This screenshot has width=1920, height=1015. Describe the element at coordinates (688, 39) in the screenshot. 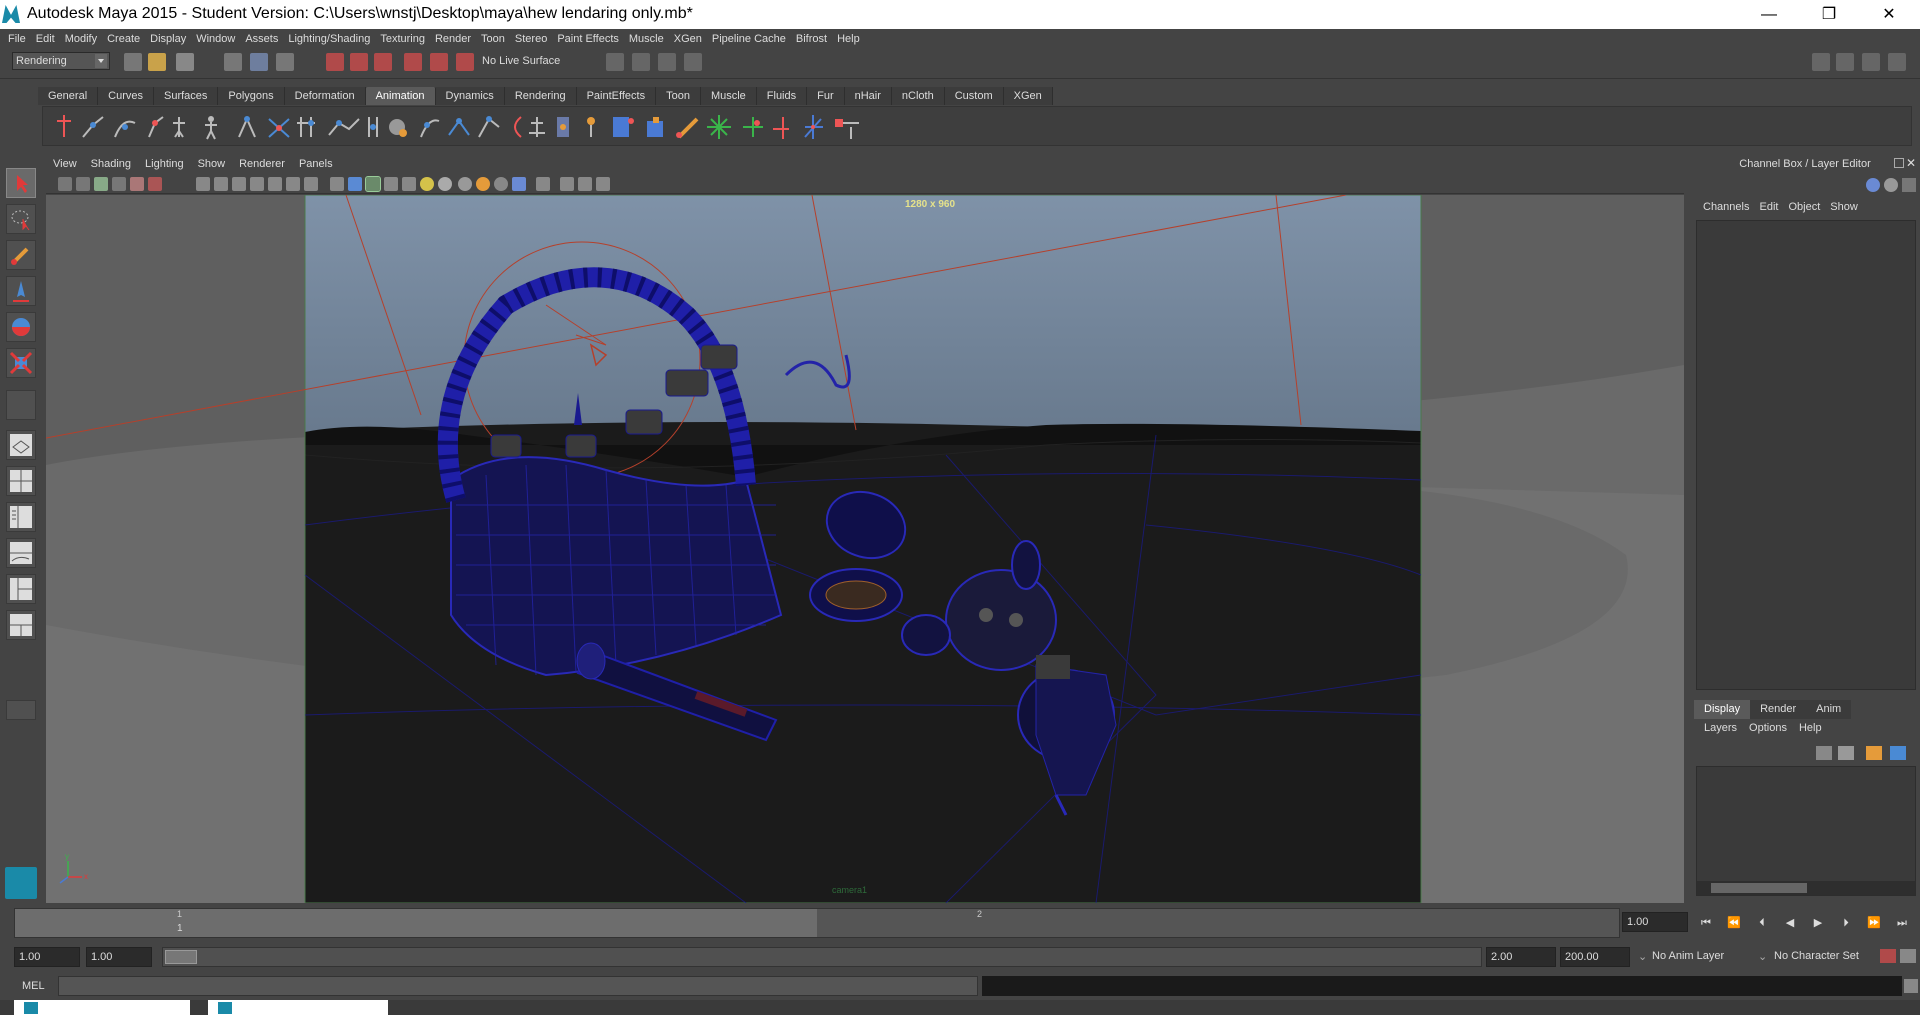

I see `menu-xgen: XGen` at that location.